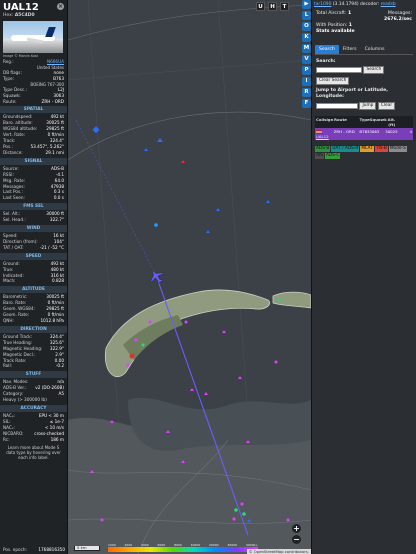 Image resolution: width=416 pixels, height=554 pixels. I want to click on jump-button: Jump, so click(368, 106).